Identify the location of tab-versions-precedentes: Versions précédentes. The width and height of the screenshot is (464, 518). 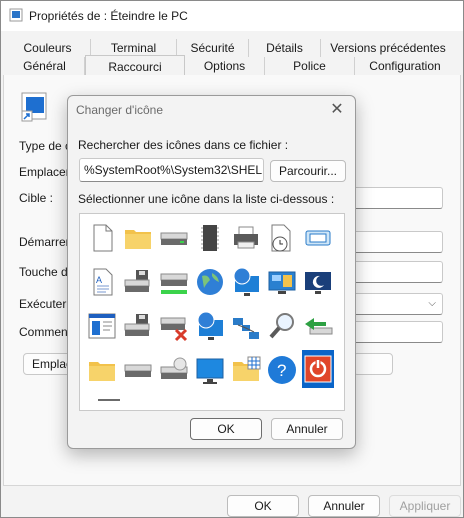
(388, 48).